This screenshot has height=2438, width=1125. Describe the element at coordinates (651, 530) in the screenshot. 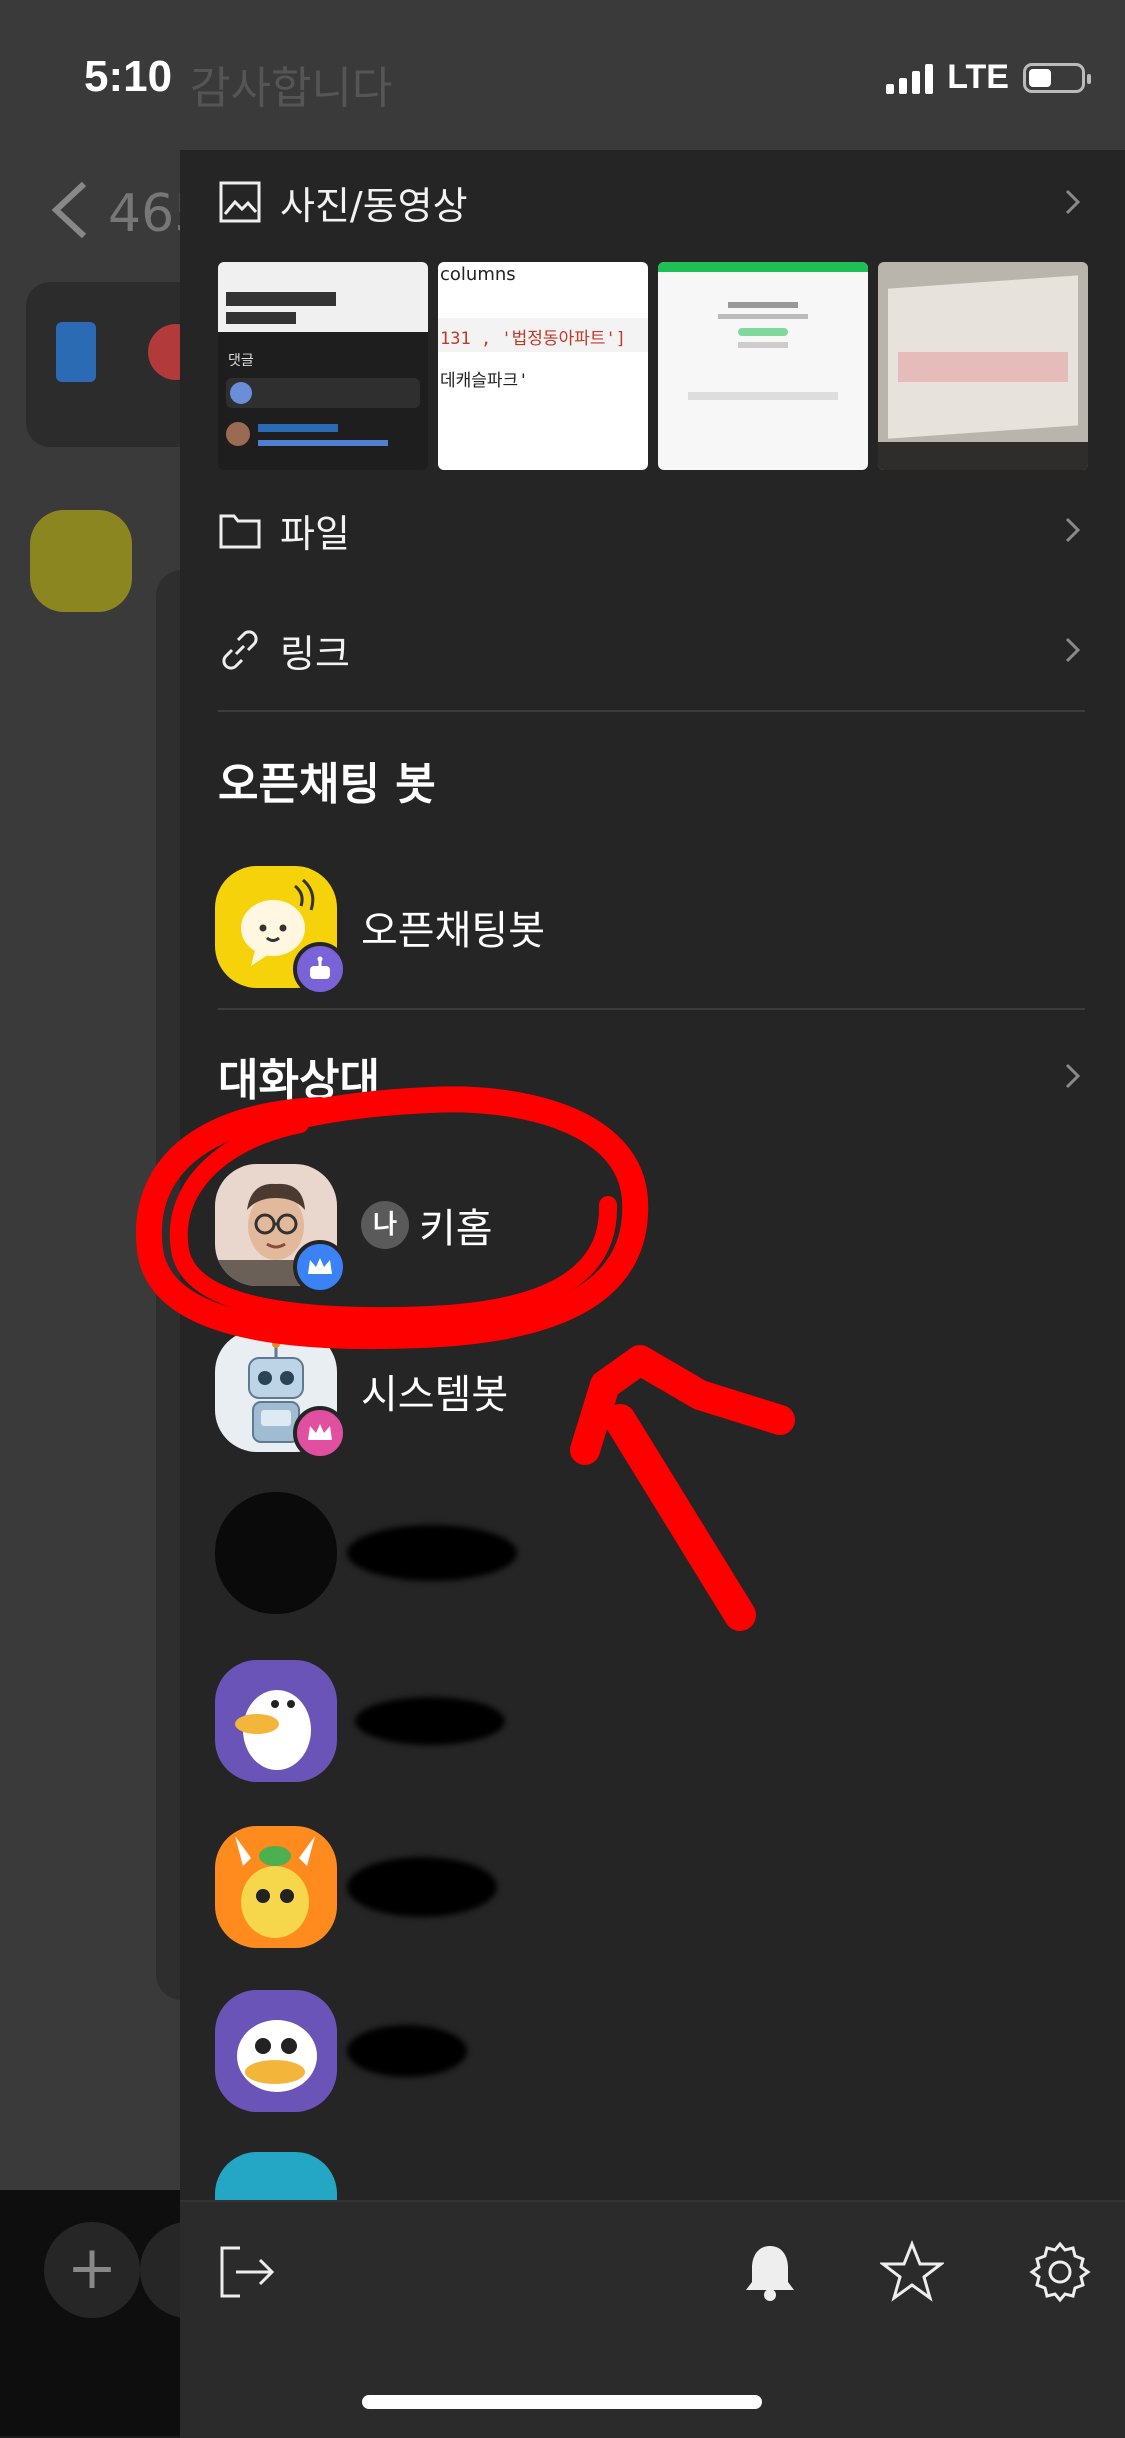

I see `files-row: 파일` at that location.